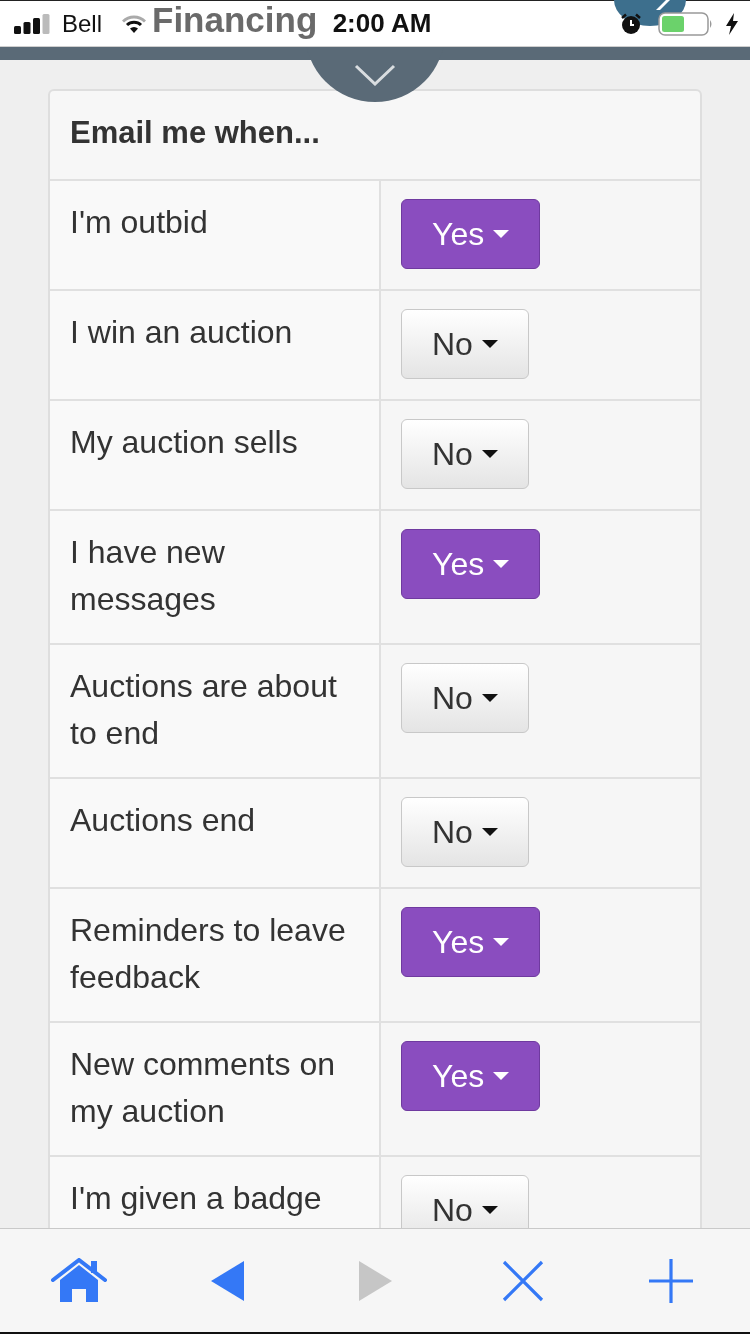 The image size is (750, 1334). Describe the element at coordinates (196, 1198) in the screenshot. I see `row-label: I'm given a badge` at that location.